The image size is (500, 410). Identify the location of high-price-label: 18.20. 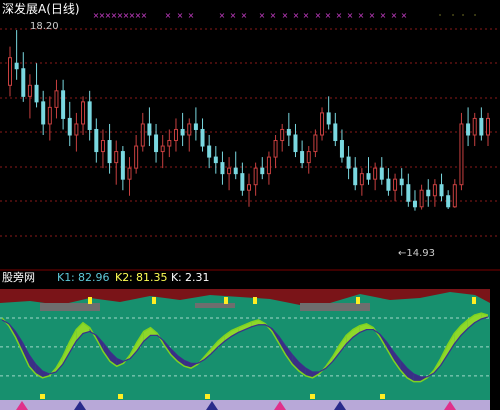
(44, 26).